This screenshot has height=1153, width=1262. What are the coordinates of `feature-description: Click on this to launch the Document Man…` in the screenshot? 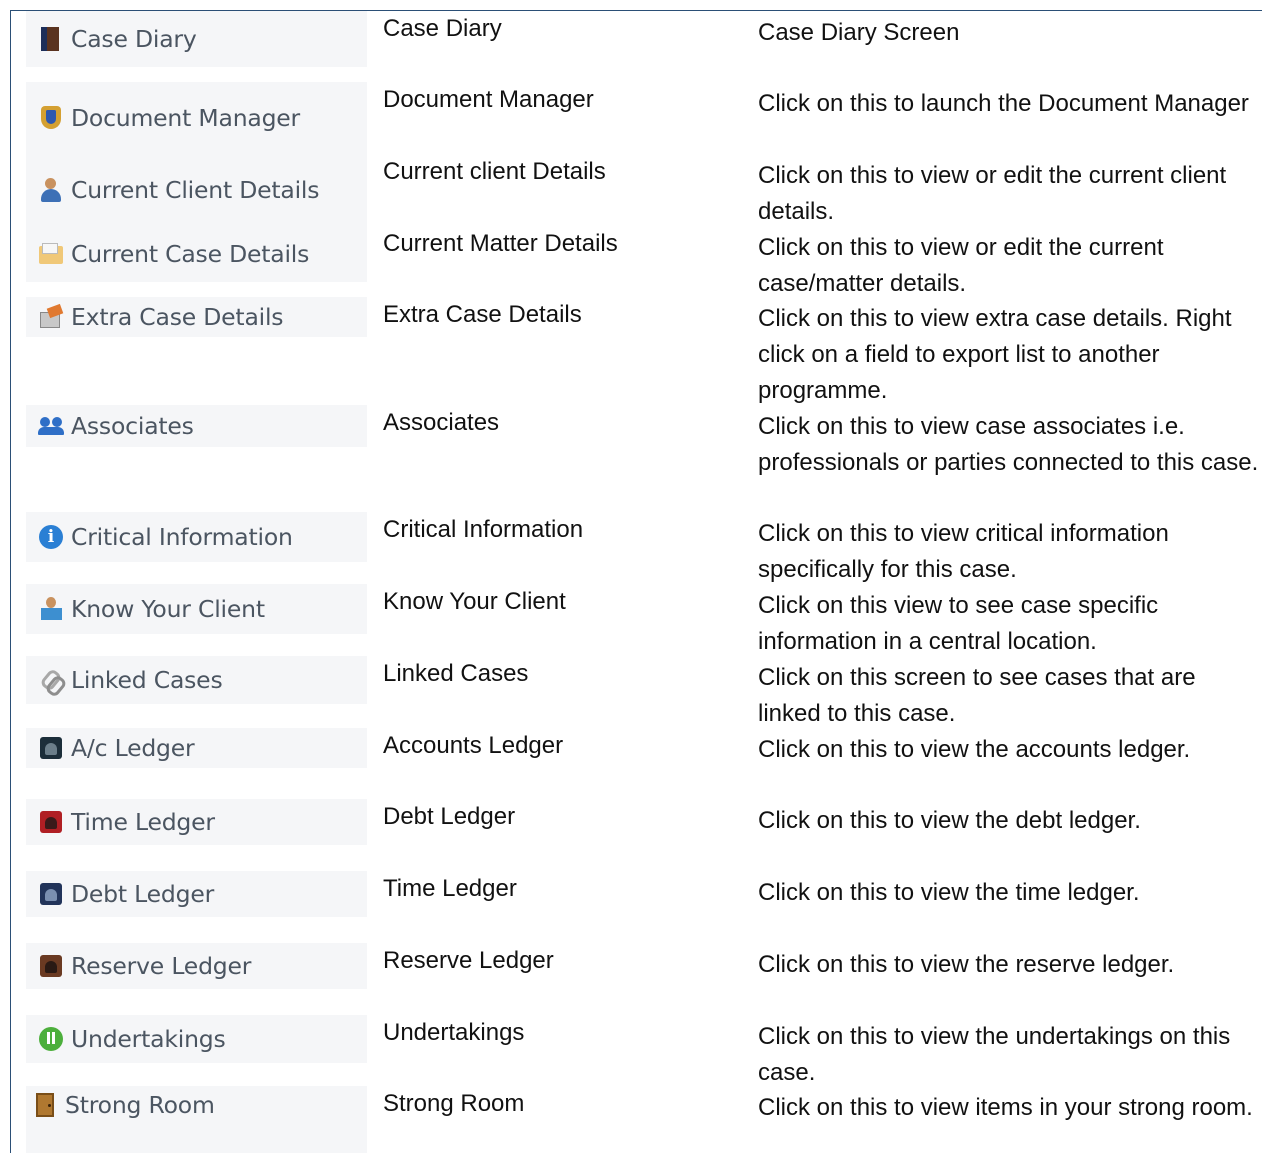 It's located at (1003, 103).